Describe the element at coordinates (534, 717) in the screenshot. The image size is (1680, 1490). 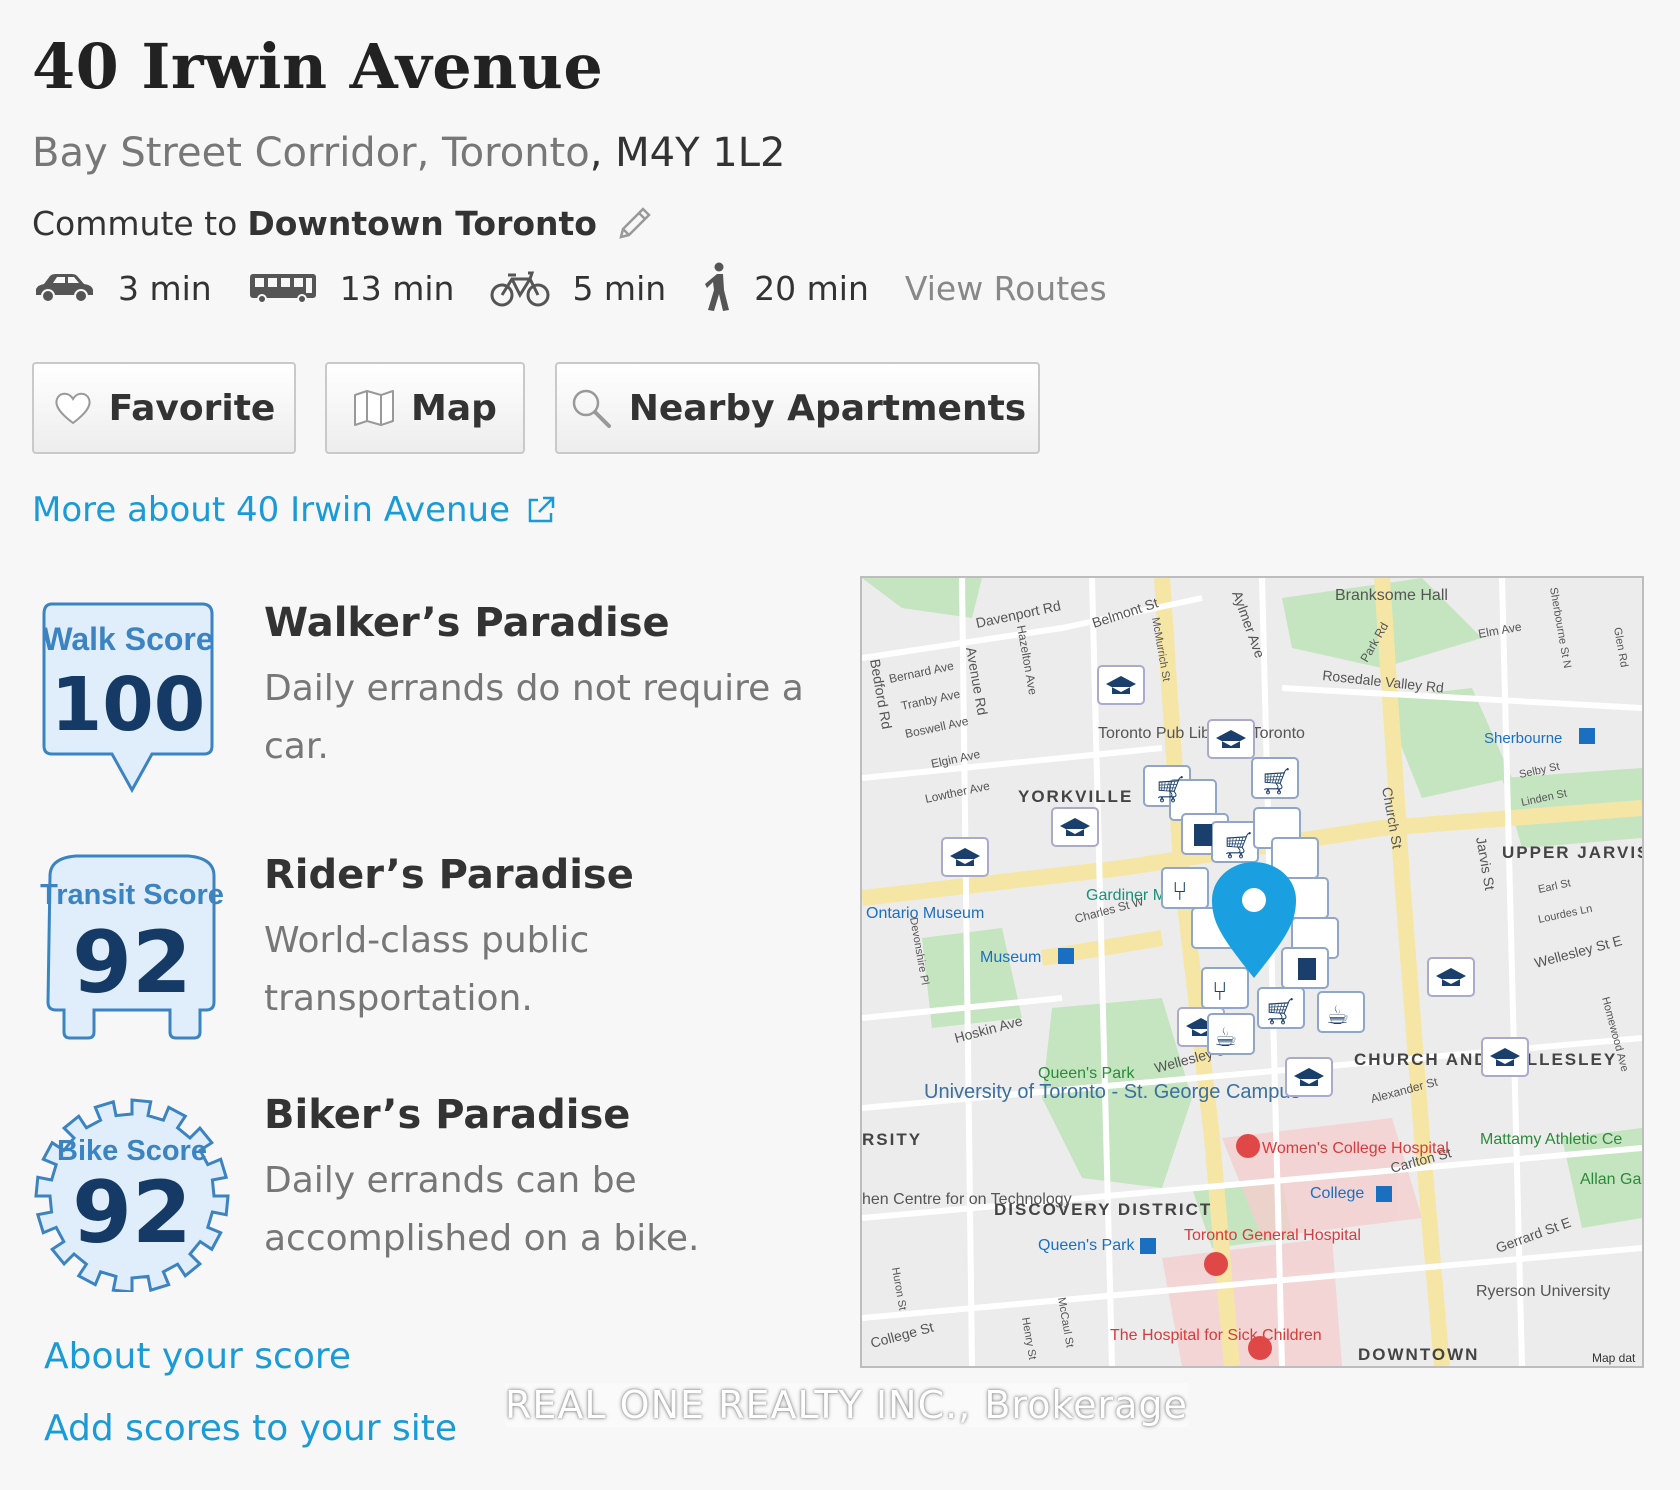
I see `walk-score-desc: Daily errands do not require a car.` at that location.